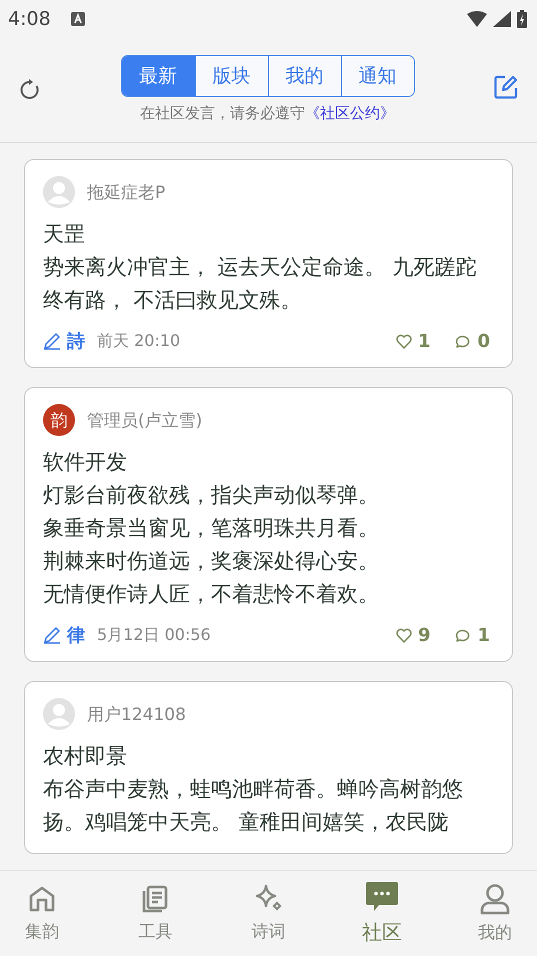 This screenshot has width=537, height=956. Describe the element at coordinates (211, 528) in the screenshot. I see `poem-line: 象垂奇景当窗见，笔落明珠共月看。` at that location.